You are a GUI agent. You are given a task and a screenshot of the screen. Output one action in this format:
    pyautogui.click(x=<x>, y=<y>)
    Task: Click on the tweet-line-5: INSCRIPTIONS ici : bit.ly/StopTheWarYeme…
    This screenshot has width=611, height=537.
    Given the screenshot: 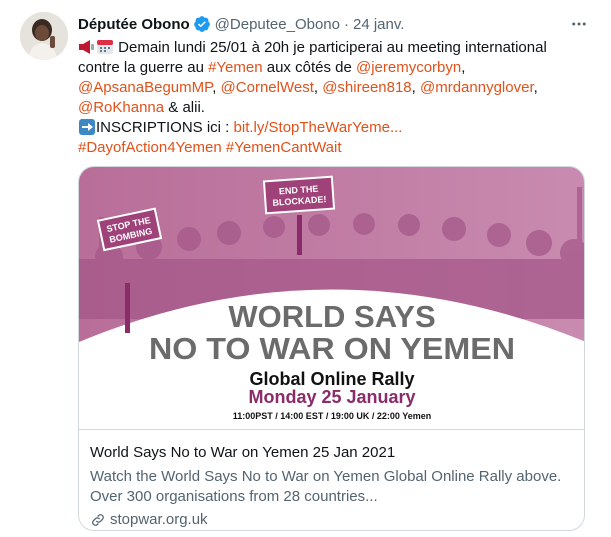 What is the action you would take?
    pyautogui.click(x=335, y=128)
    